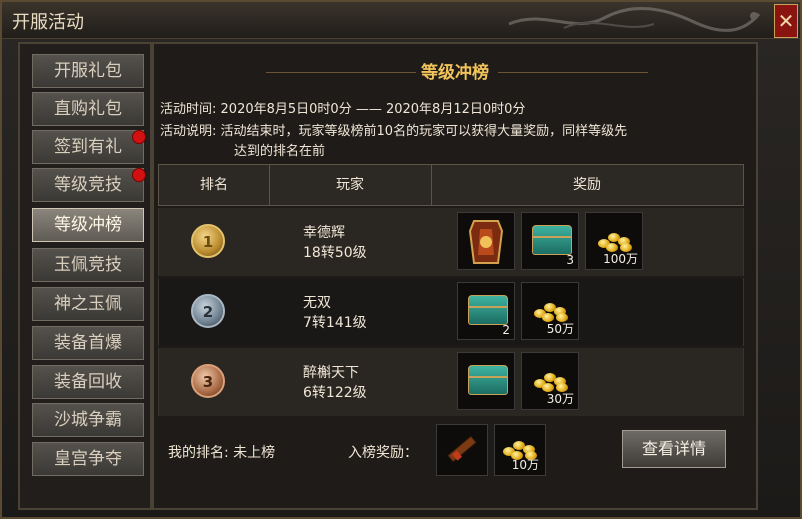 This screenshot has width=802, height=519. Describe the element at coordinates (335, 253) in the screenshot. I see `player-level: 18转50级` at that location.